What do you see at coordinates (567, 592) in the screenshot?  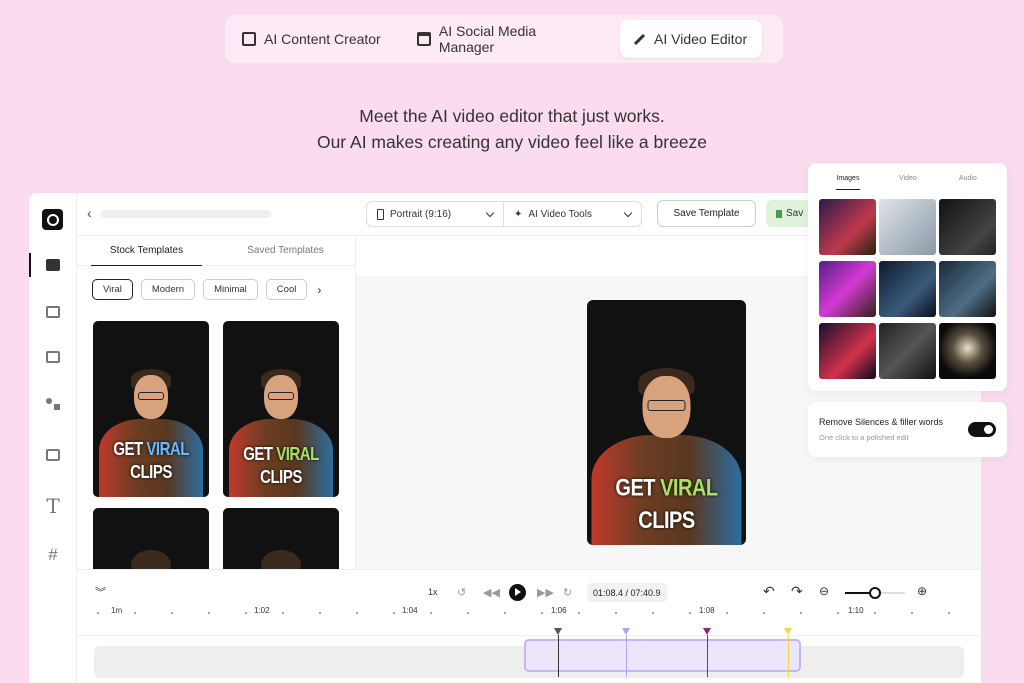 I see `forward-5-icon: ↻` at bounding box center [567, 592].